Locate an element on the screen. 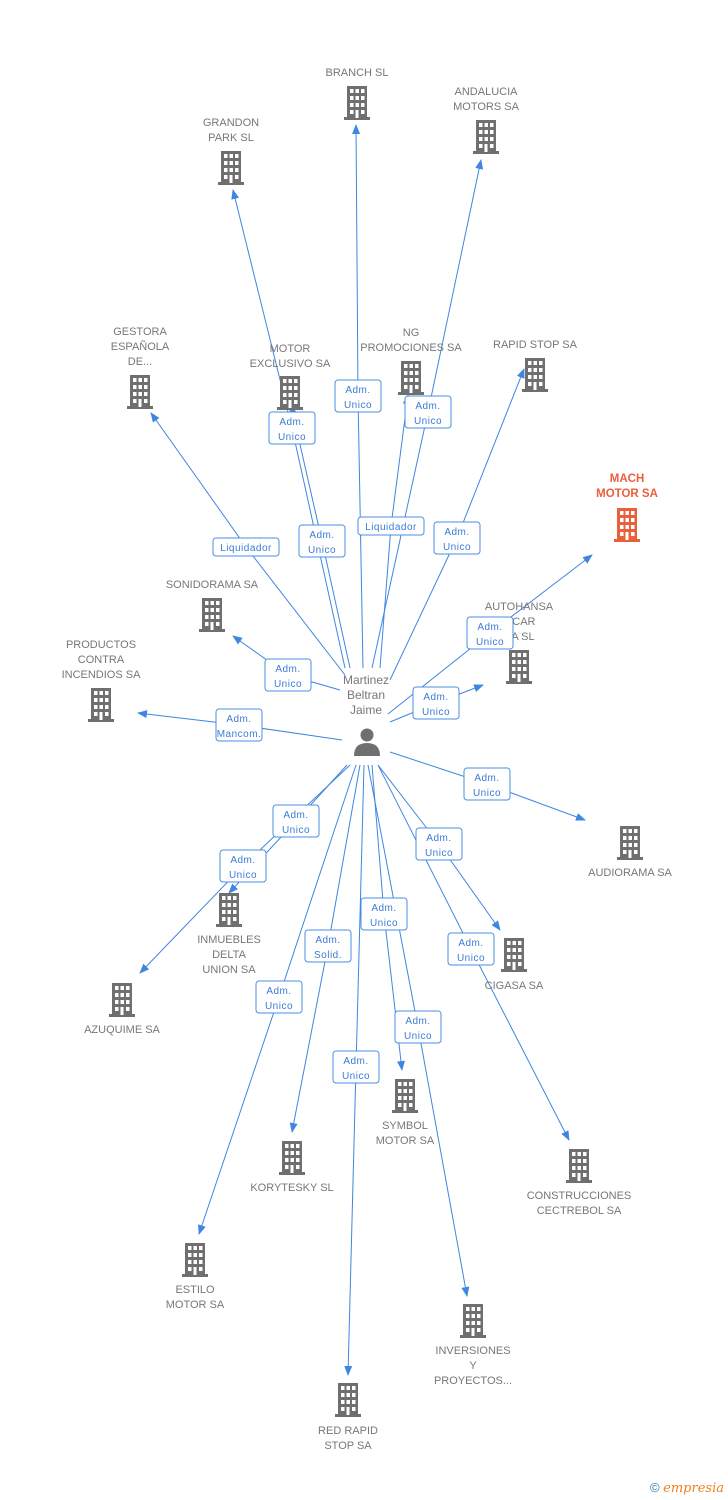 The height and width of the screenshot is (1500, 728). company-name: ANDALUCIA is located at coordinates (487, 92).